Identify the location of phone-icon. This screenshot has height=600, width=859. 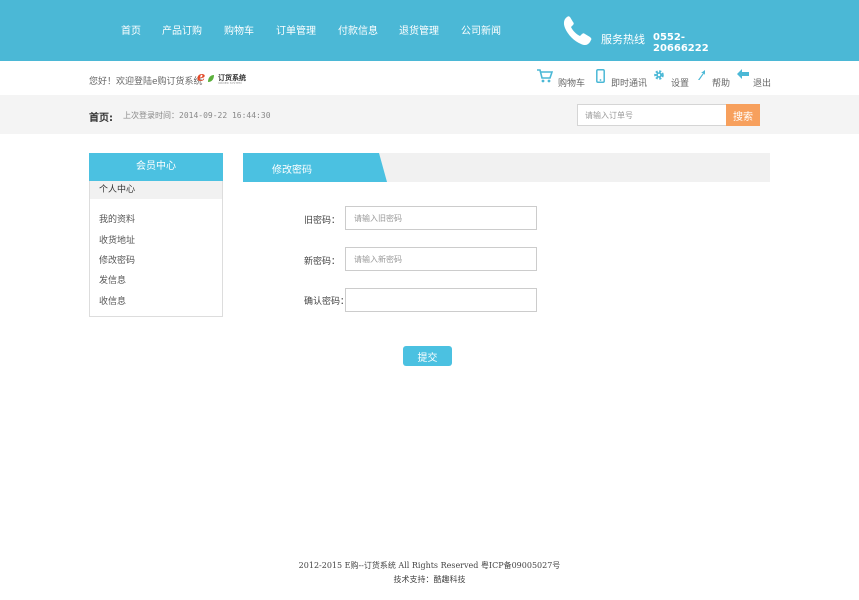
(577, 31).